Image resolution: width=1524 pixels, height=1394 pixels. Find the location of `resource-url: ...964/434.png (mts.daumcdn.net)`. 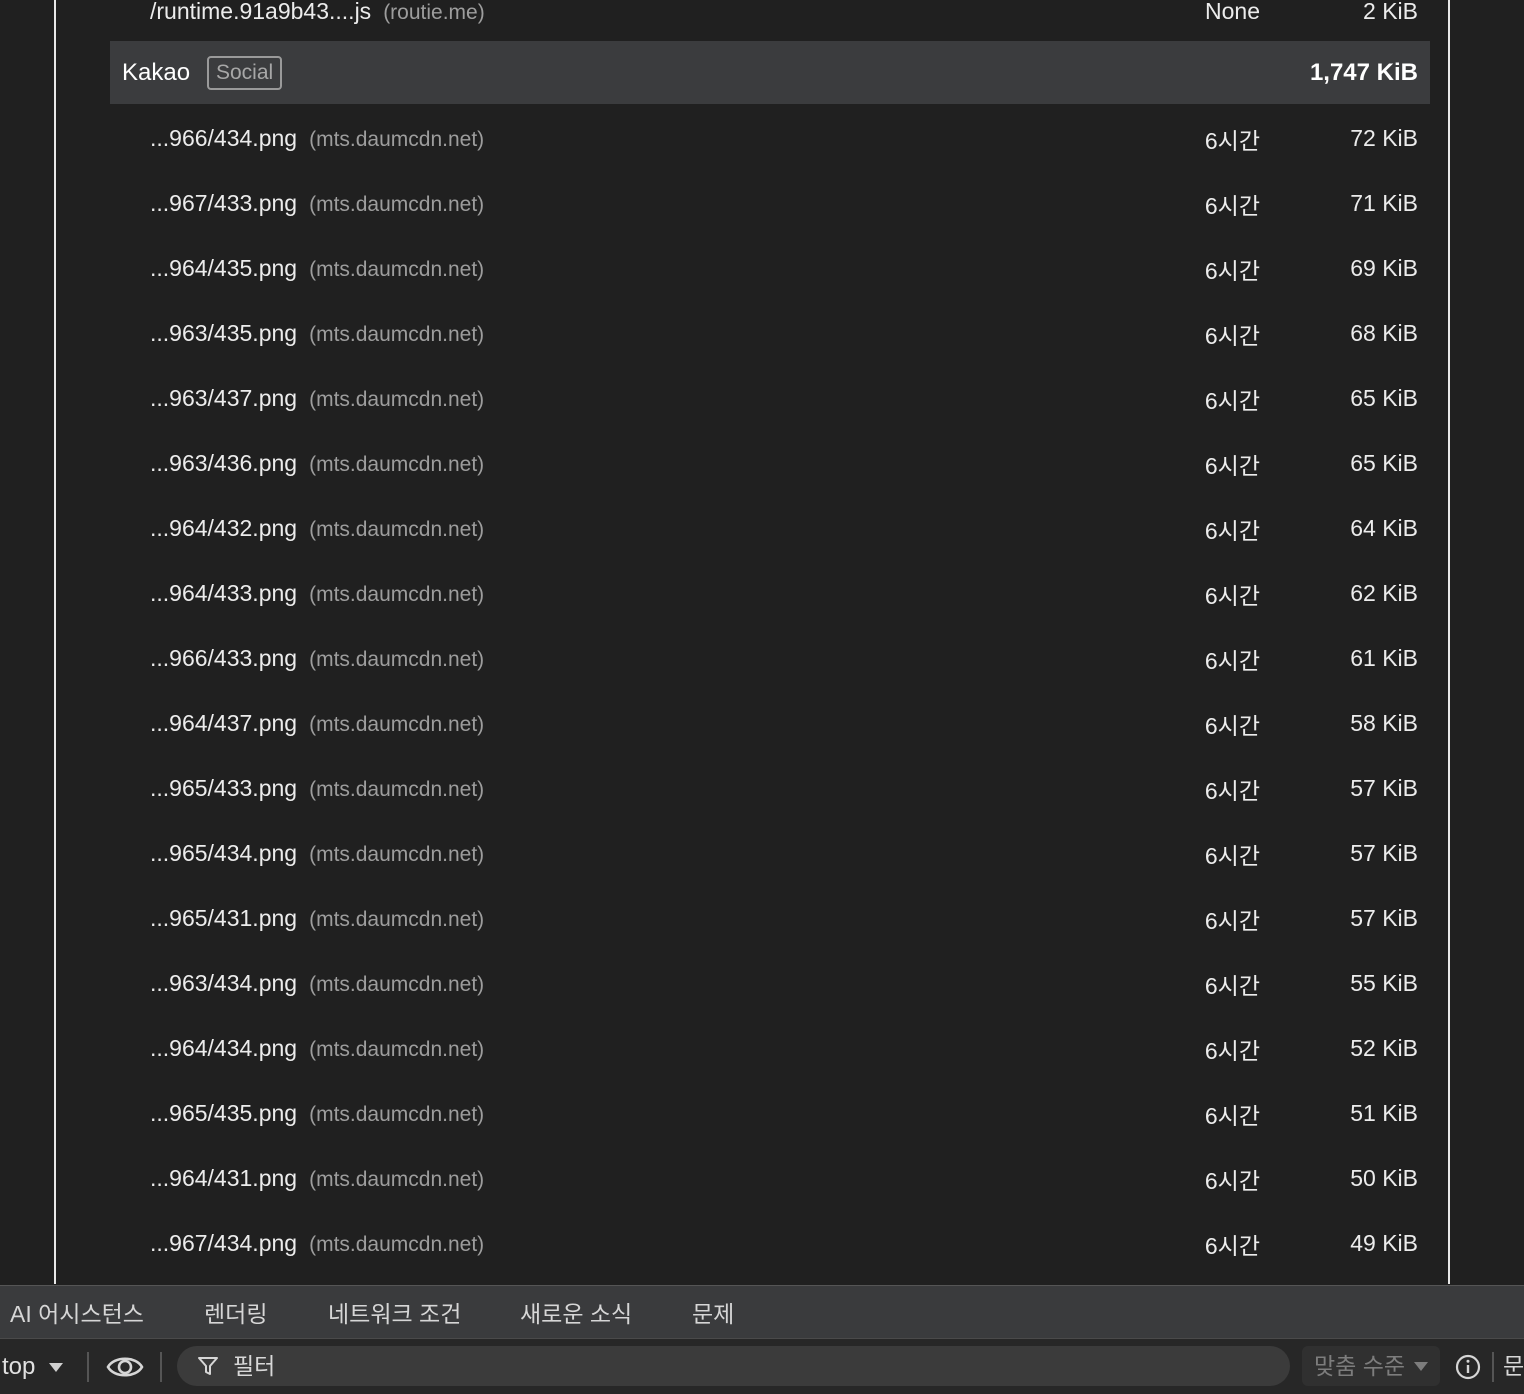

resource-url: ...964/434.png (mts.daumcdn.net) is located at coordinates (317, 1048).